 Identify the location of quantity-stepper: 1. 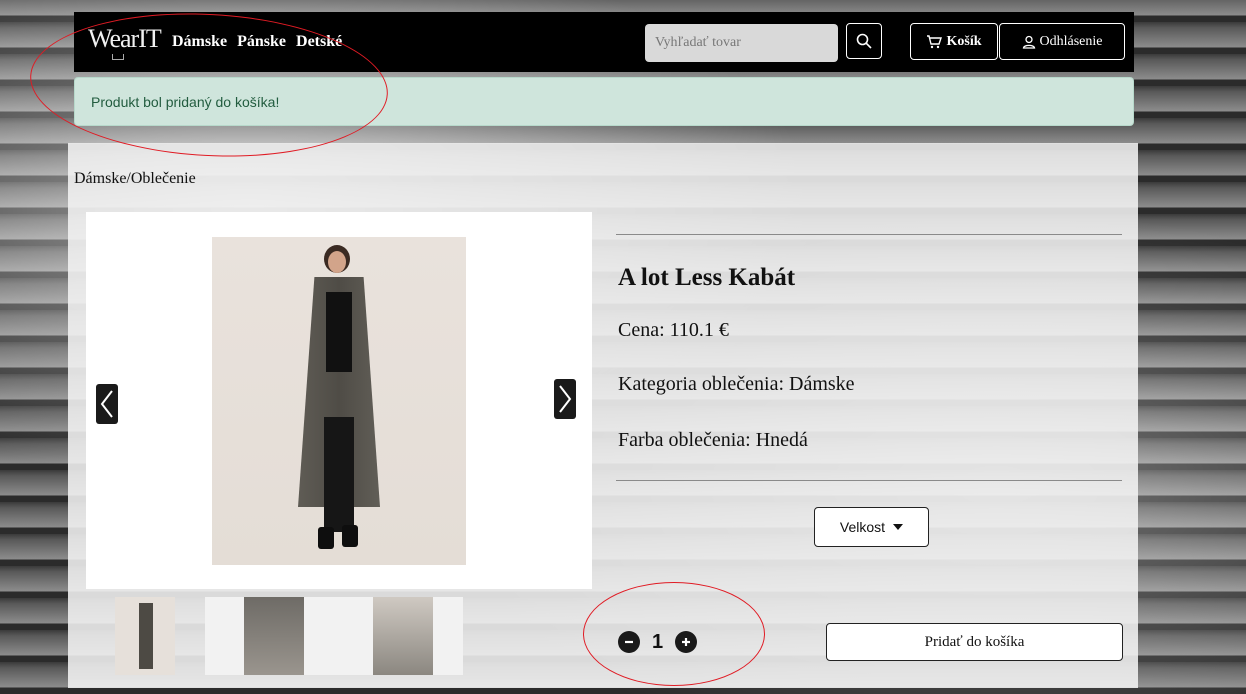
(658, 642).